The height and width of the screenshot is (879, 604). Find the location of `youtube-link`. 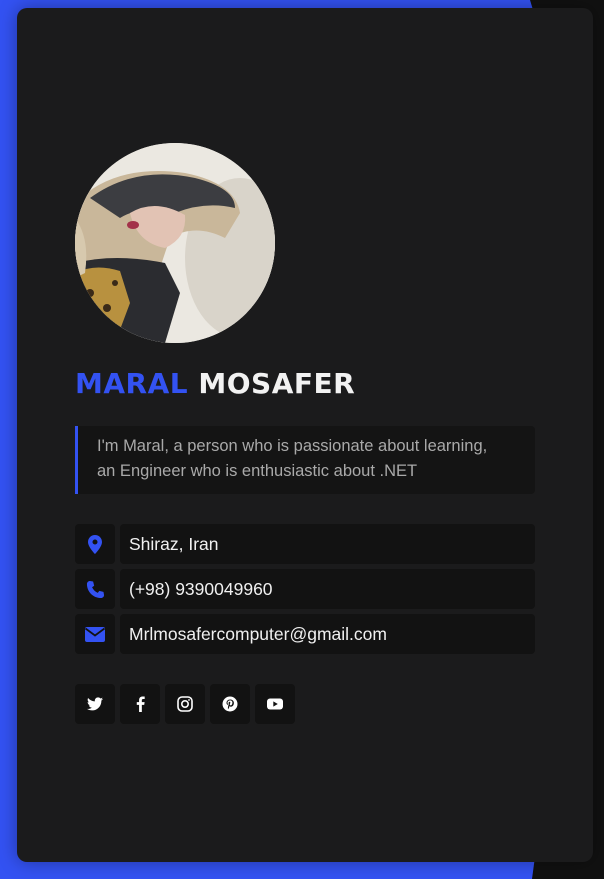

youtube-link is located at coordinates (275, 704).